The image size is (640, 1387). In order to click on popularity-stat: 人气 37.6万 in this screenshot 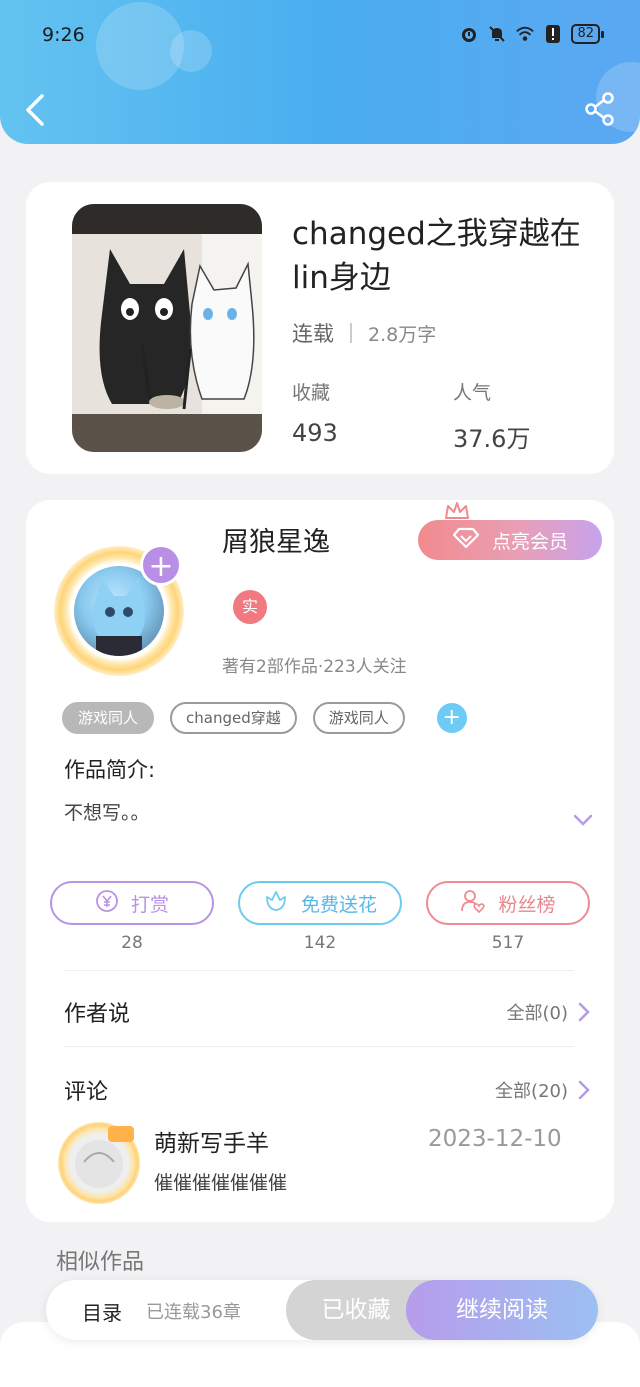, I will do `click(491, 416)`.